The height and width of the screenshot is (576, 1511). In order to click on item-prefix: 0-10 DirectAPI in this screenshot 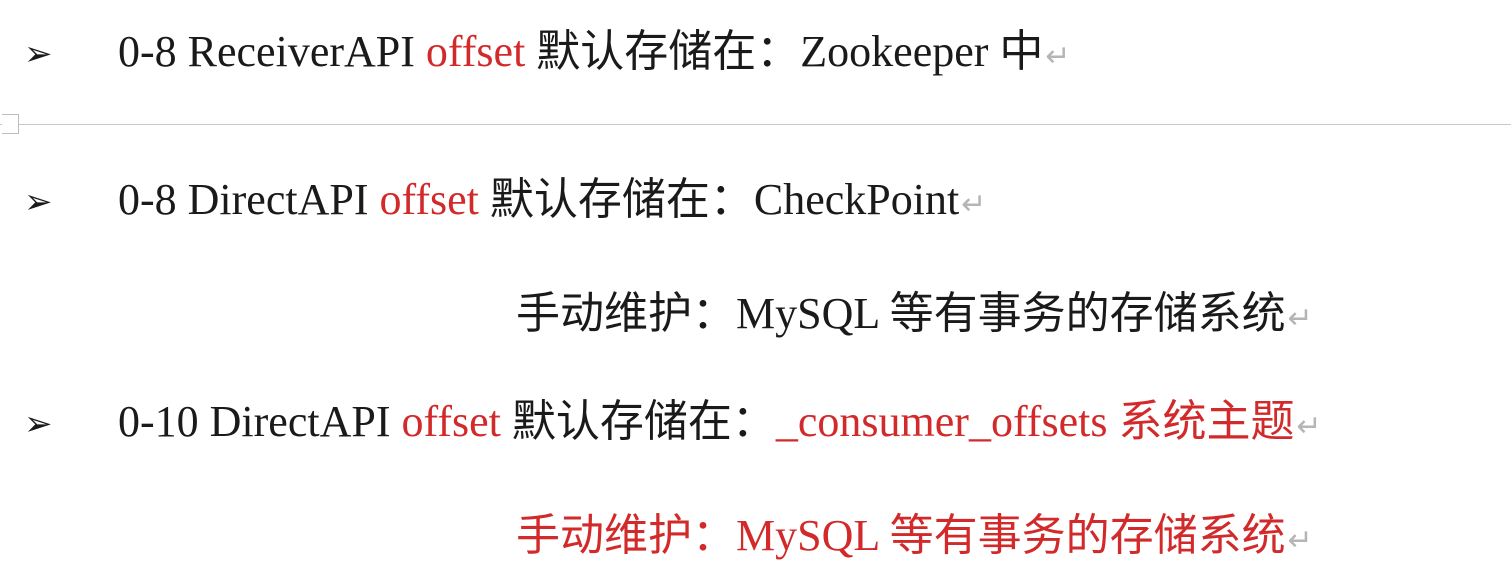, I will do `click(260, 421)`.